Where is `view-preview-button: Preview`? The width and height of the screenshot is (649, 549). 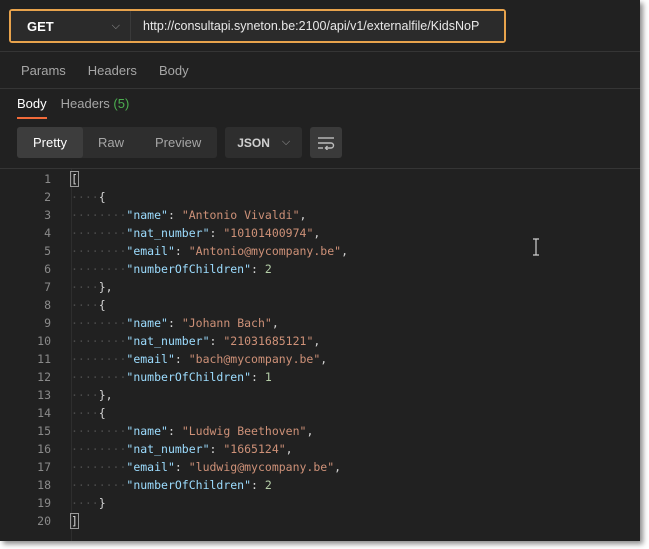
view-preview-button: Preview is located at coordinates (178, 142).